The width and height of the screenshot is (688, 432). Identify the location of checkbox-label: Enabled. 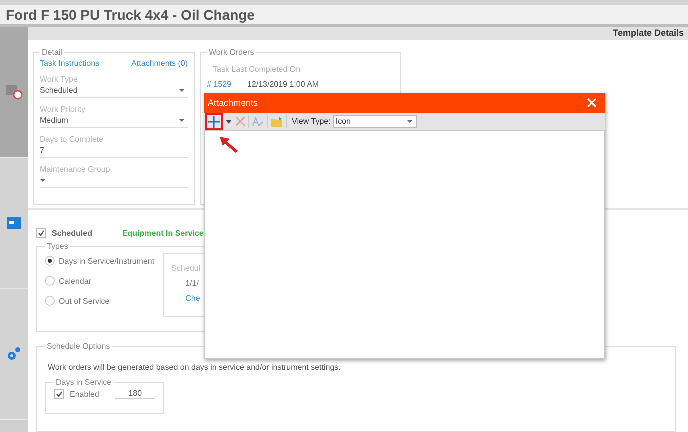
(85, 394).